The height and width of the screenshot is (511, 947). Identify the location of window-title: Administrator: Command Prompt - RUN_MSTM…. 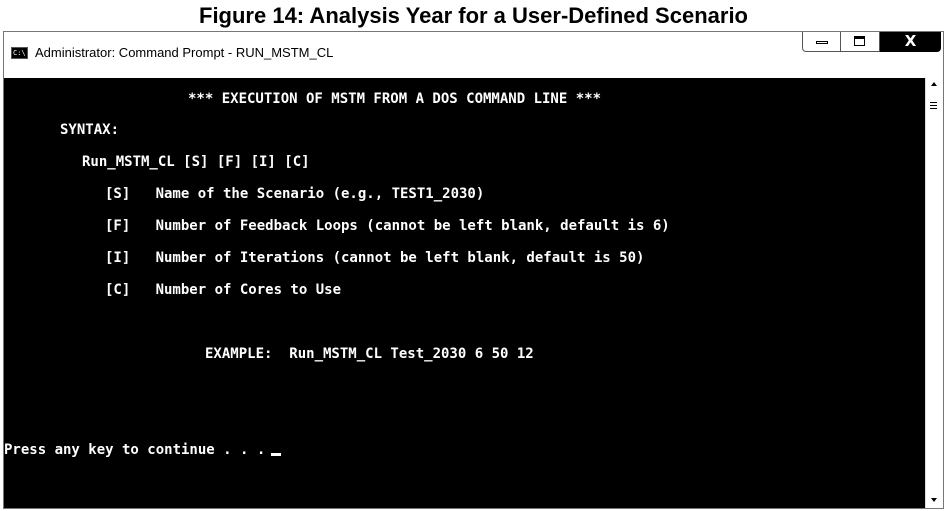
(184, 52).